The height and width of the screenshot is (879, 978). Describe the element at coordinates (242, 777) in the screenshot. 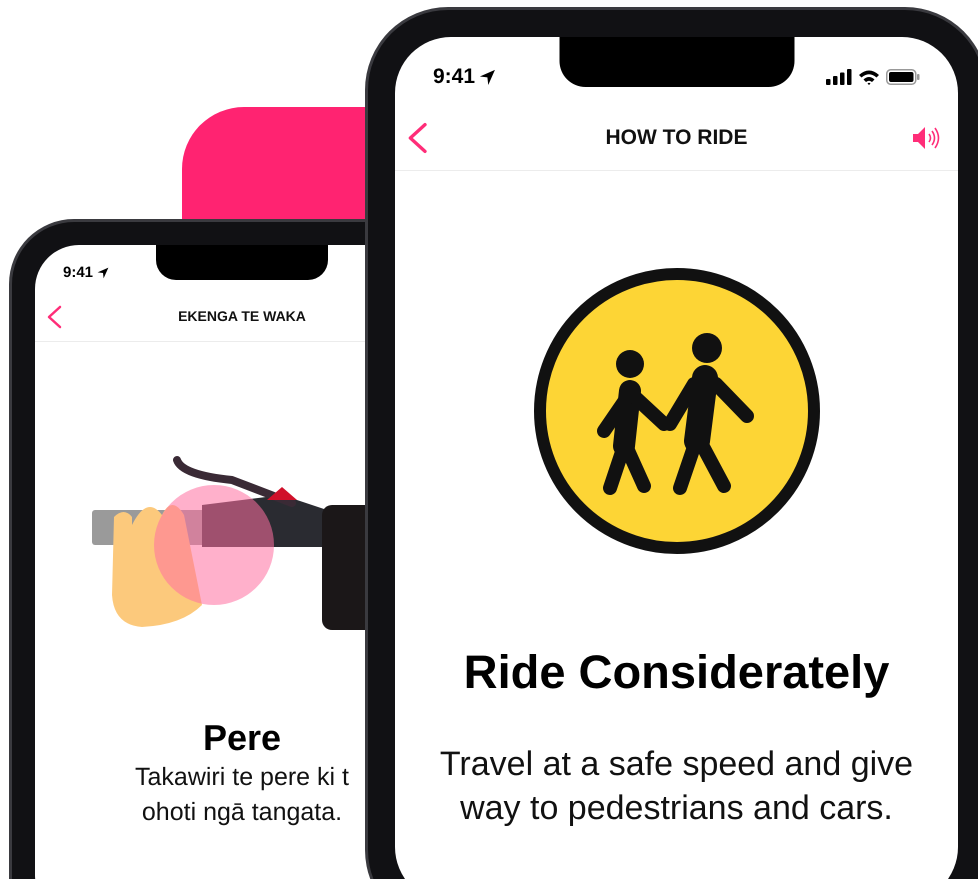

I see `description-line: Takawiri te pere ki t` at that location.